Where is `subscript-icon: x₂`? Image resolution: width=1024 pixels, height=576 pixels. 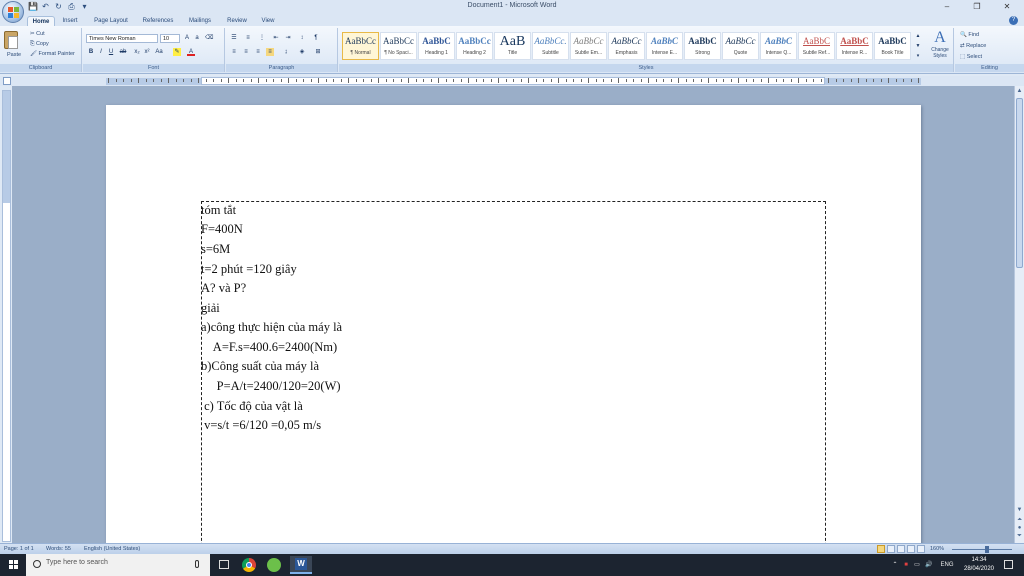
subscript-icon: x₂ is located at coordinates (137, 52).